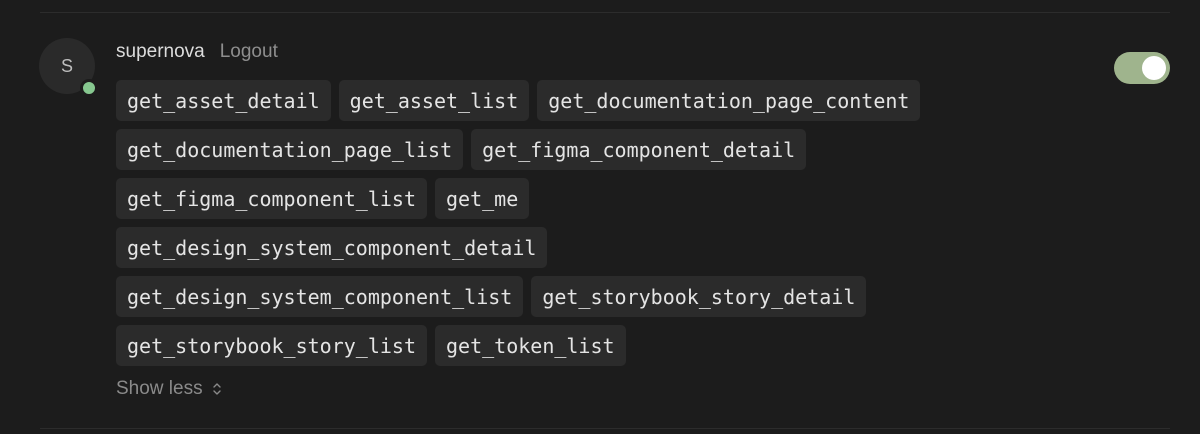 The height and width of the screenshot is (434, 1200). Describe the element at coordinates (216, 389) in the screenshot. I see `chevron-up-down-icon` at that location.